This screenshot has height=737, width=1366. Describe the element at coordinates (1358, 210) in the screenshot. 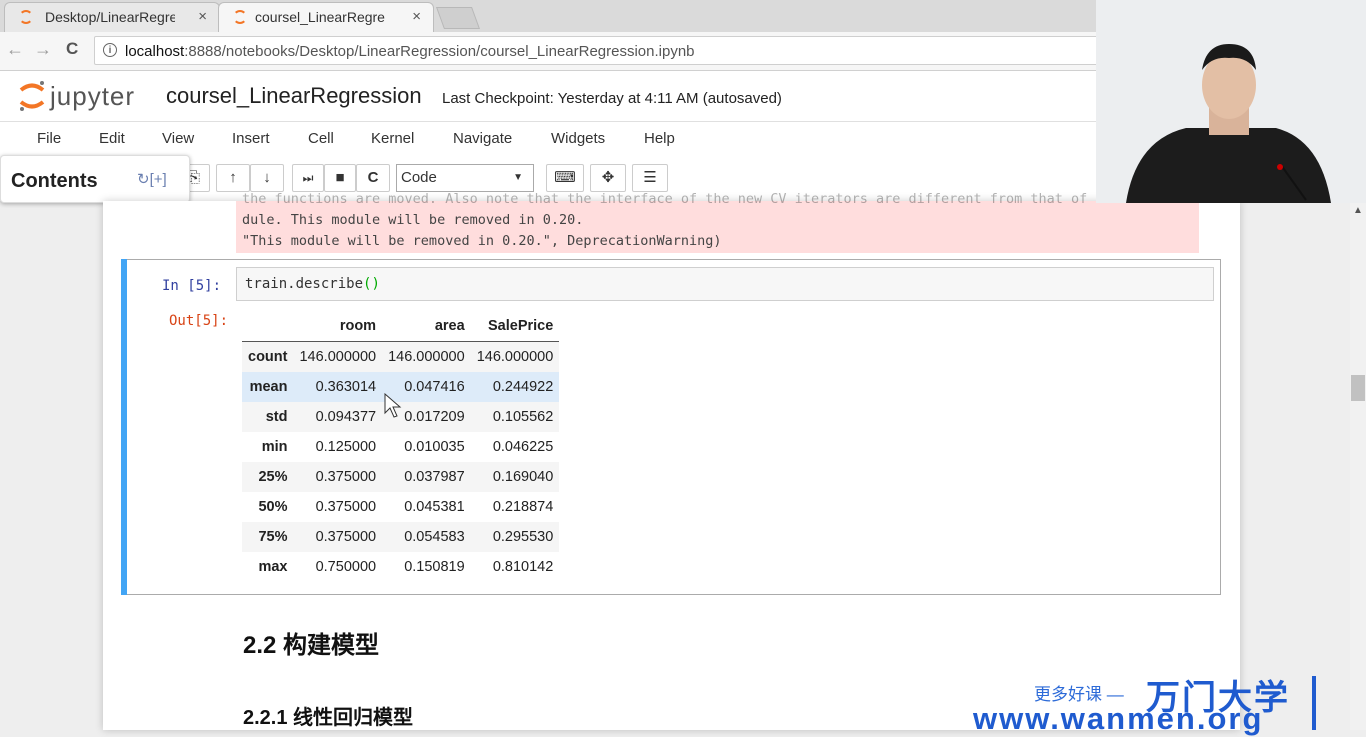

I see `scroll-up-icon: ▲` at that location.